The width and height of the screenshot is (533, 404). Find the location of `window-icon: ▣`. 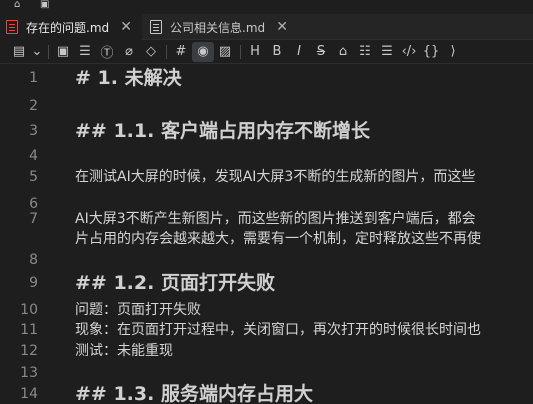

window-icon: ▣ is located at coordinates (47, 5).